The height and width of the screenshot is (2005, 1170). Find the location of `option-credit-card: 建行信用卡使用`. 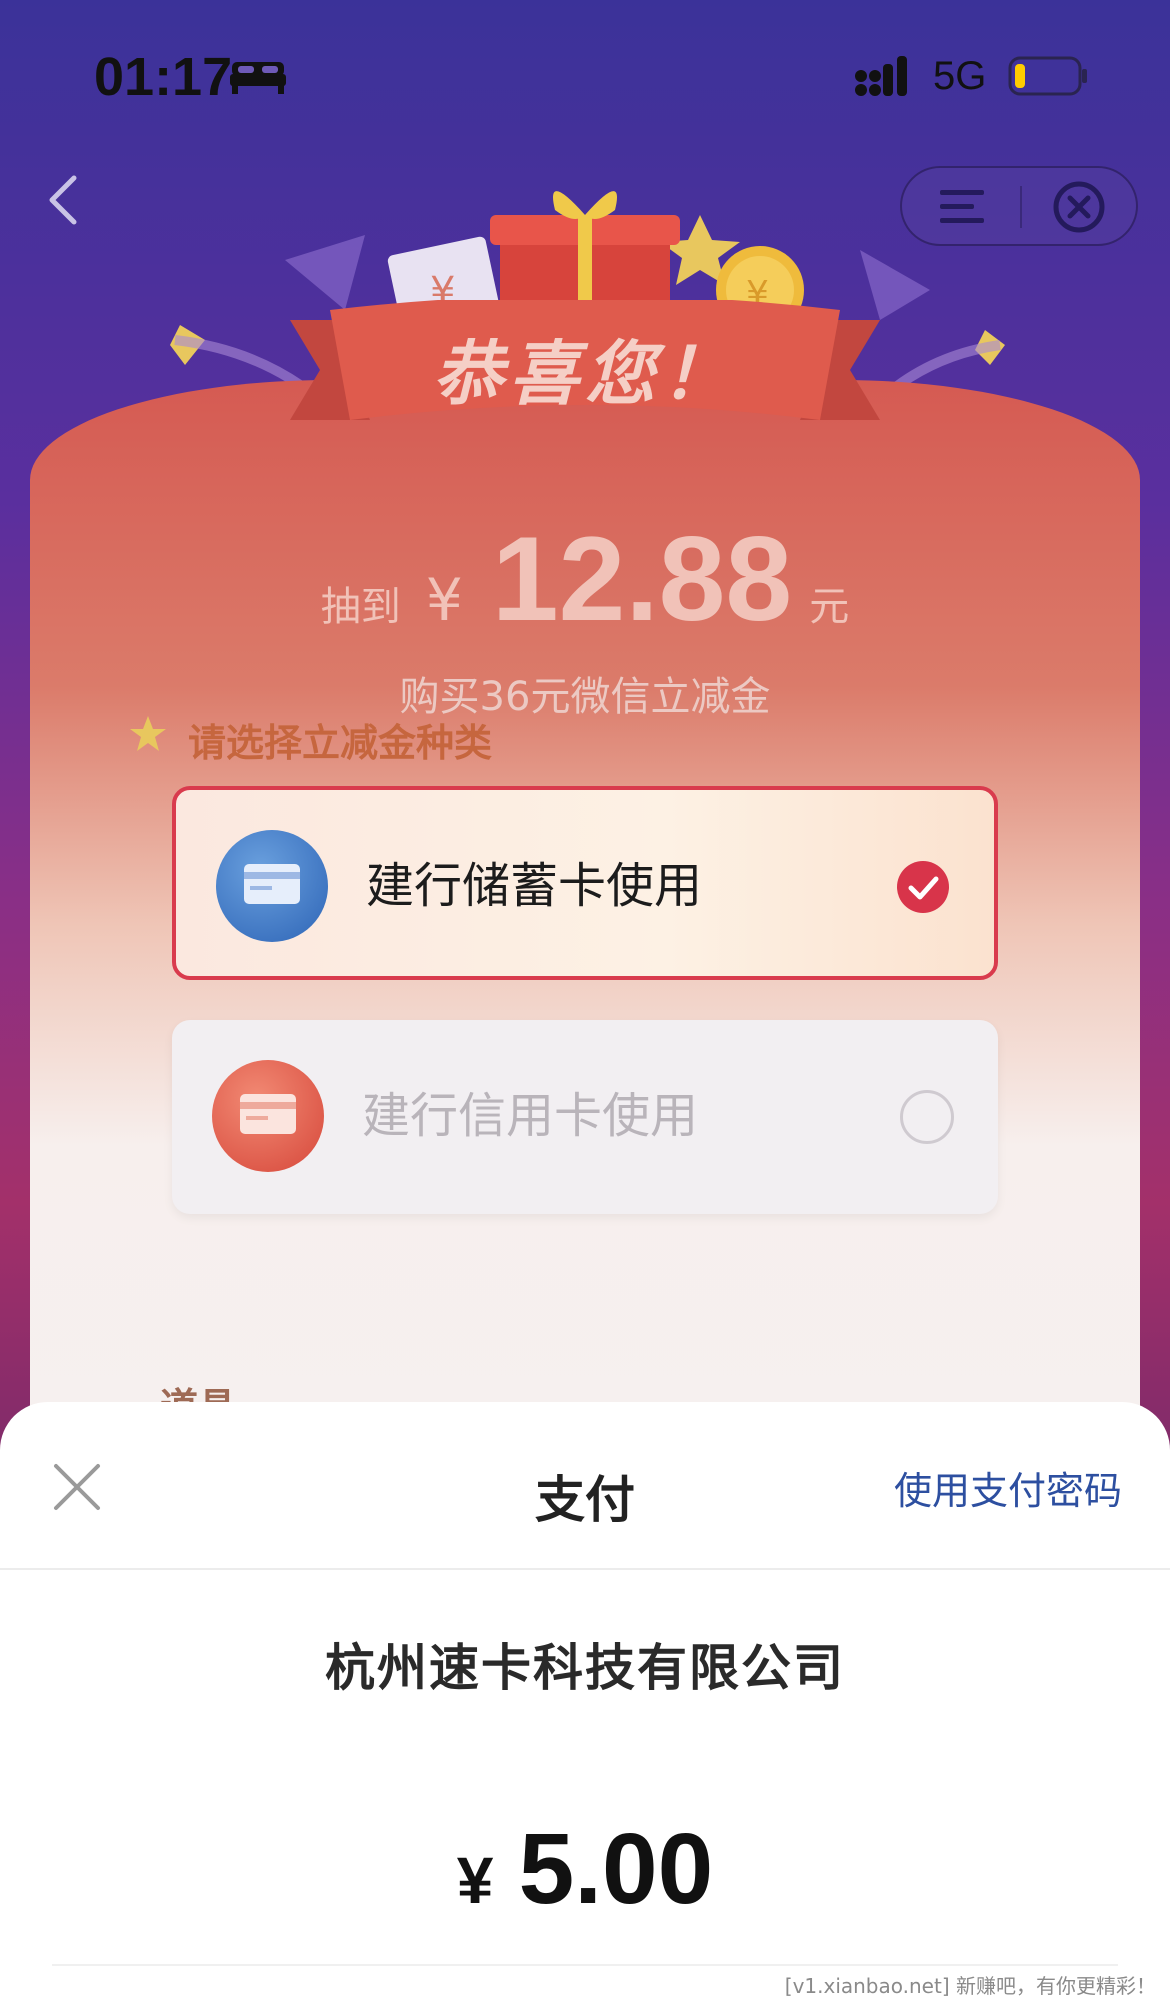

option-credit-card: 建行信用卡使用 is located at coordinates (585, 1117).